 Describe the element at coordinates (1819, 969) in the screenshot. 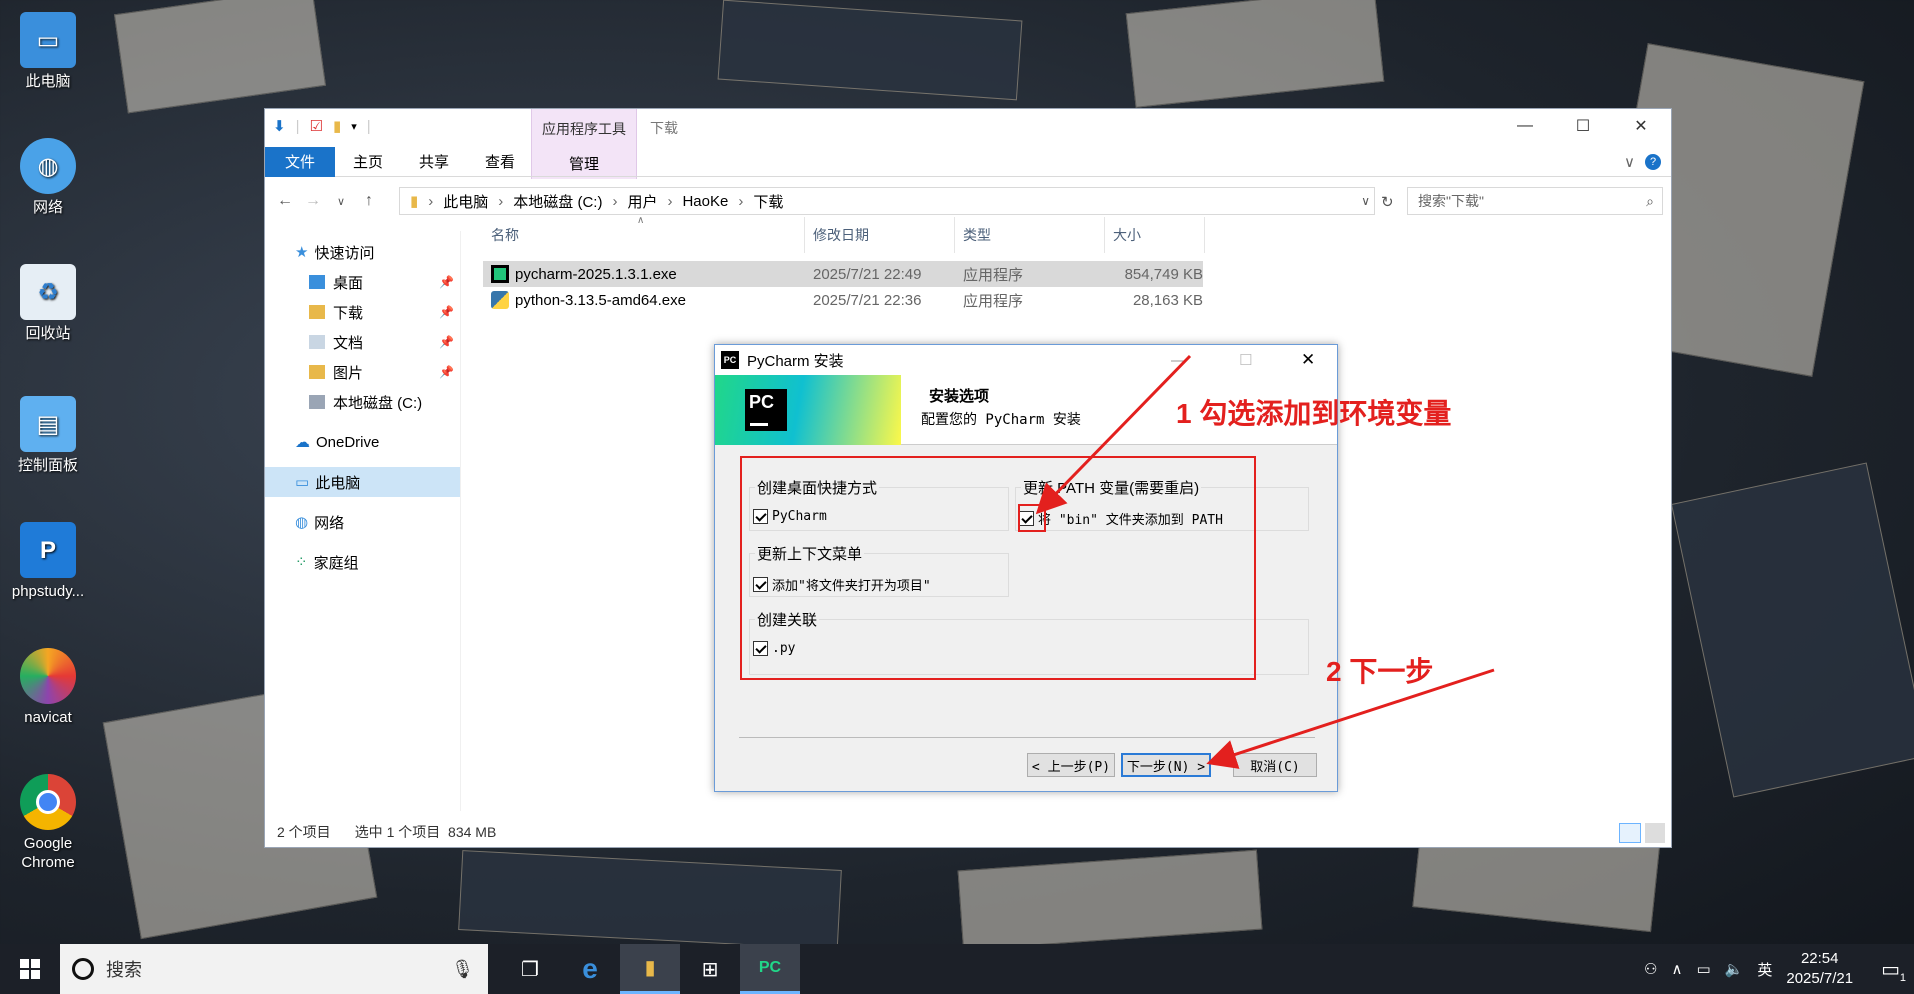

I see `clock: 22:54 2025/7/21` at that location.